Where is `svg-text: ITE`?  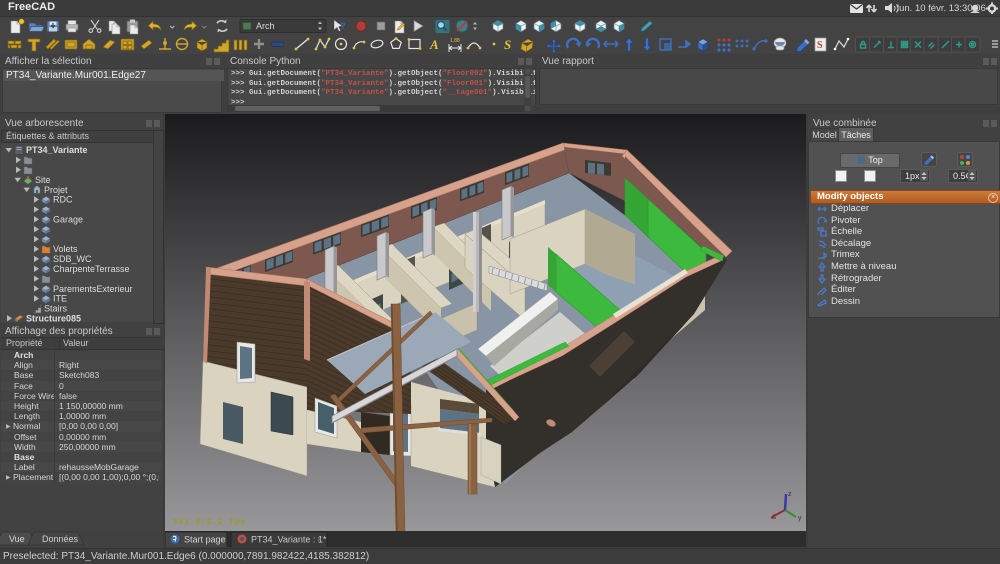 svg-text: ITE is located at coordinates (60, 299).